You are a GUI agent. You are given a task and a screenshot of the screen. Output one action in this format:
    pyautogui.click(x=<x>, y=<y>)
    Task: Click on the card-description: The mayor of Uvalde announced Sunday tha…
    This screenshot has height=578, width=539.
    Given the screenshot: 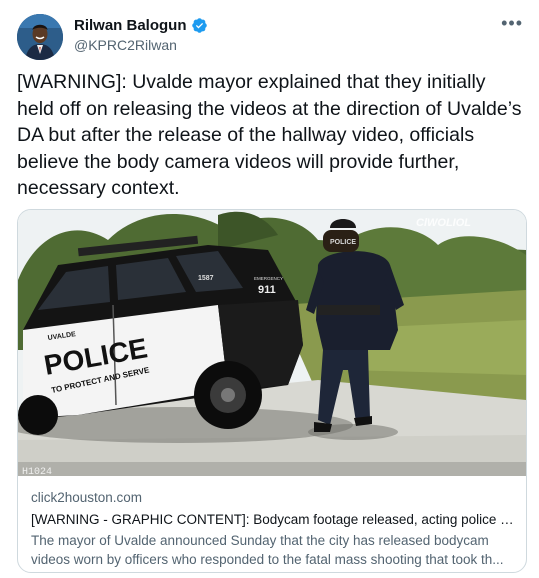 What is the action you would take?
    pyautogui.click(x=274, y=550)
    